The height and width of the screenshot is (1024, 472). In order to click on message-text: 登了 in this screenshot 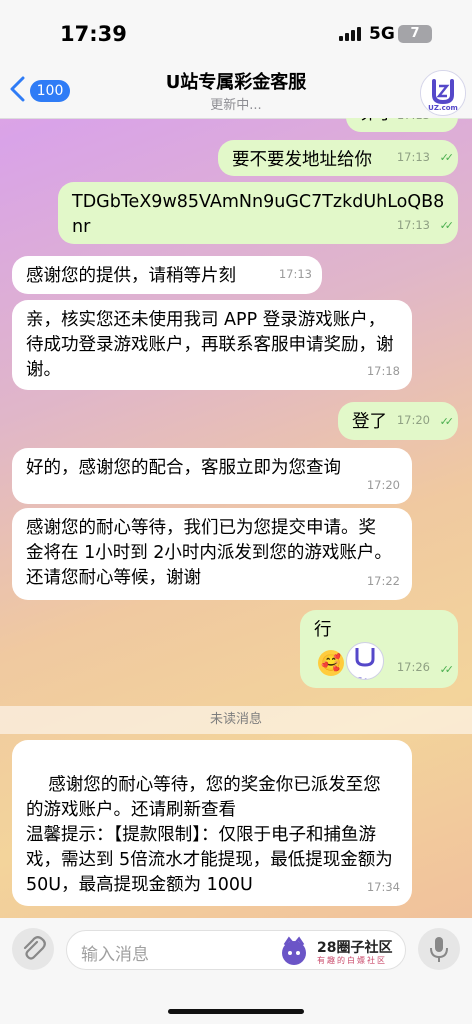, I will do `click(369, 422)`.